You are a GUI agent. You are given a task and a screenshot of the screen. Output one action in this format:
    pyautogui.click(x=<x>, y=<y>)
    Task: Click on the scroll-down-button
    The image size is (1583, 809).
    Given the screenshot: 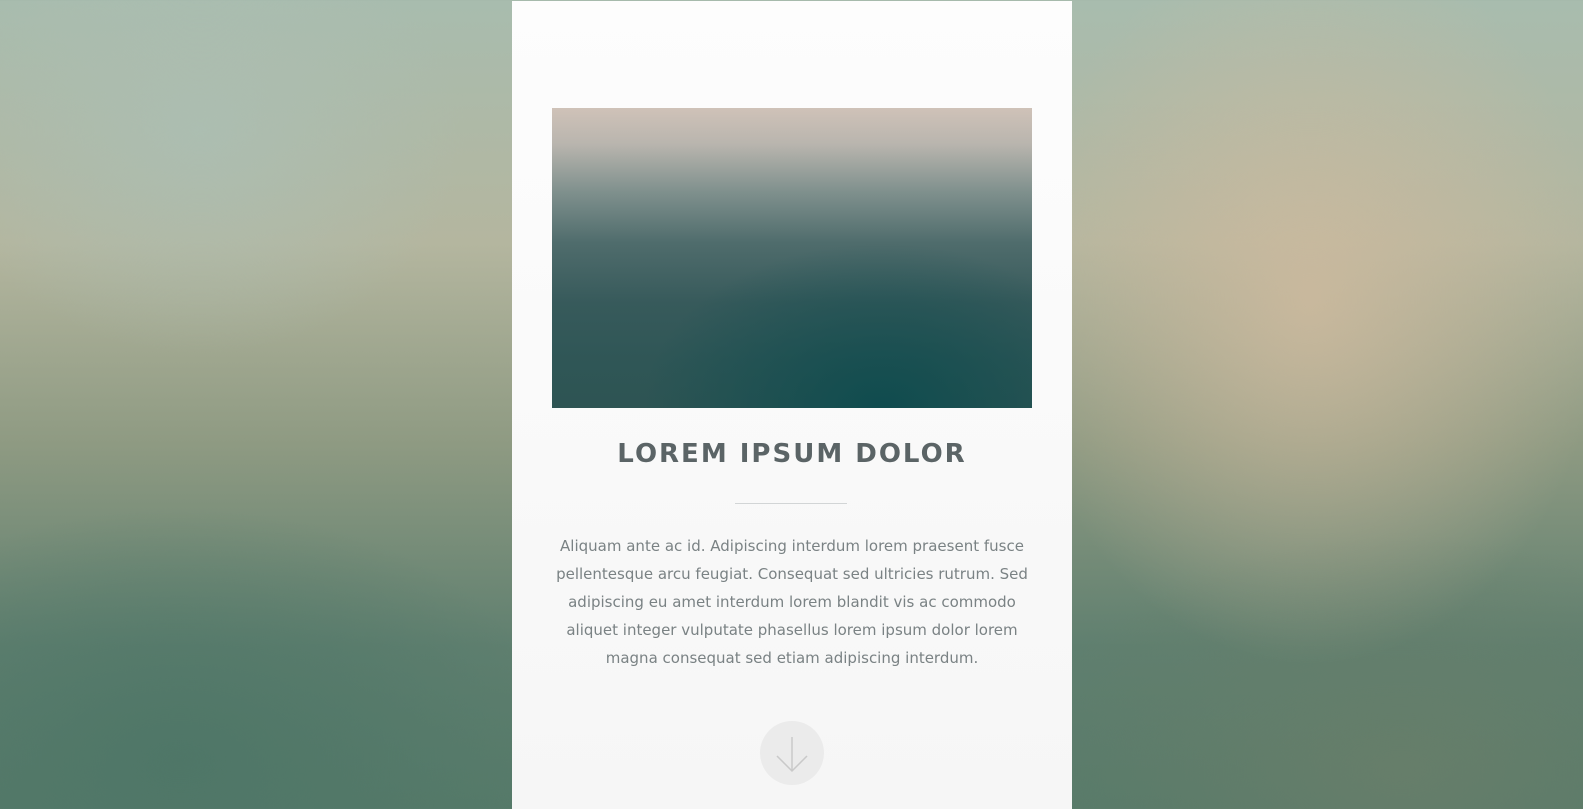 What is the action you would take?
    pyautogui.click(x=792, y=753)
    